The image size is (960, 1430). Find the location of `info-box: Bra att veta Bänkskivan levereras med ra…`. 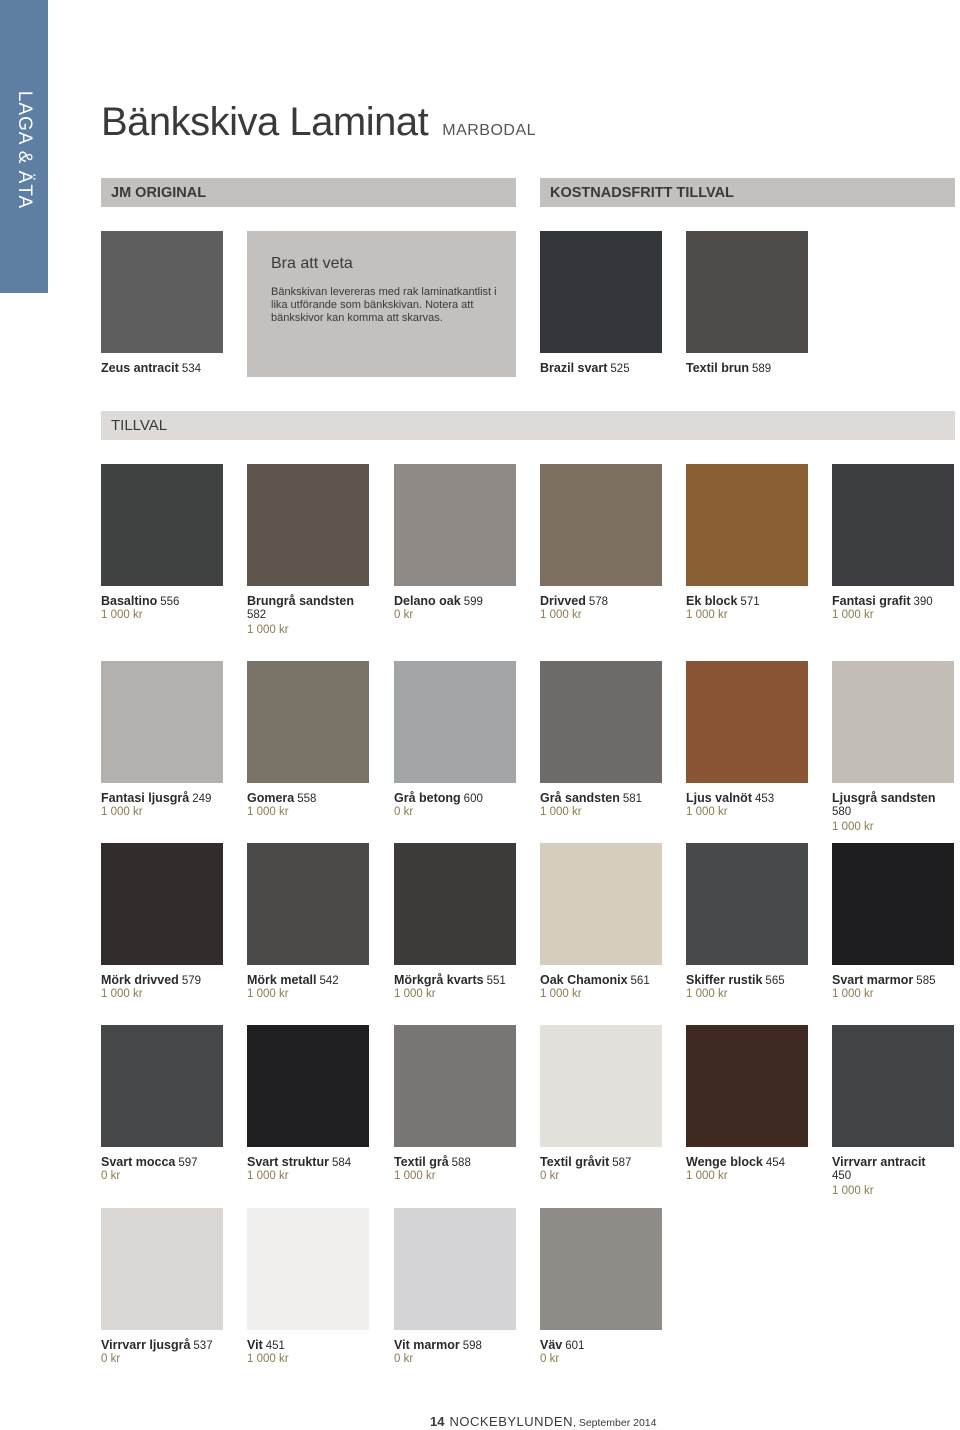

info-box: Bra att veta Bänkskivan levereras med ra… is located at coordinates (381, 304).